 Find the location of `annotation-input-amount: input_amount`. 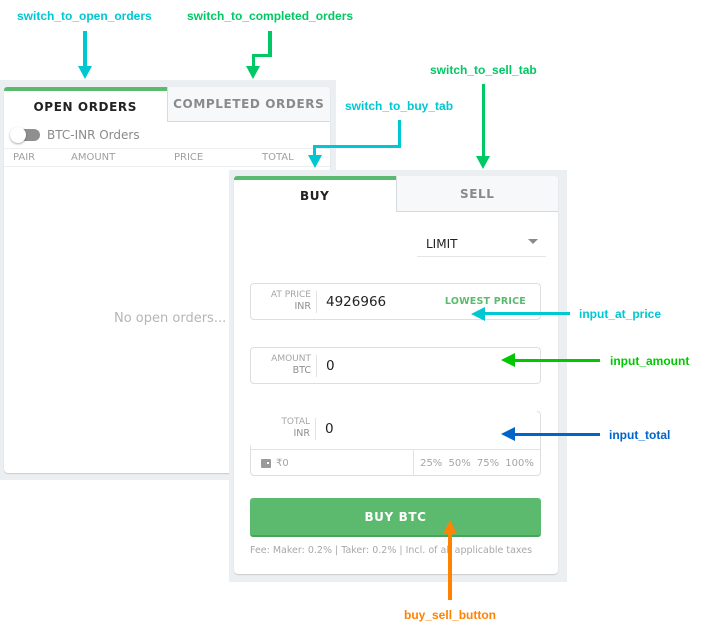

annotation-input-amount: input_amount is located at coordinates (650, 361).